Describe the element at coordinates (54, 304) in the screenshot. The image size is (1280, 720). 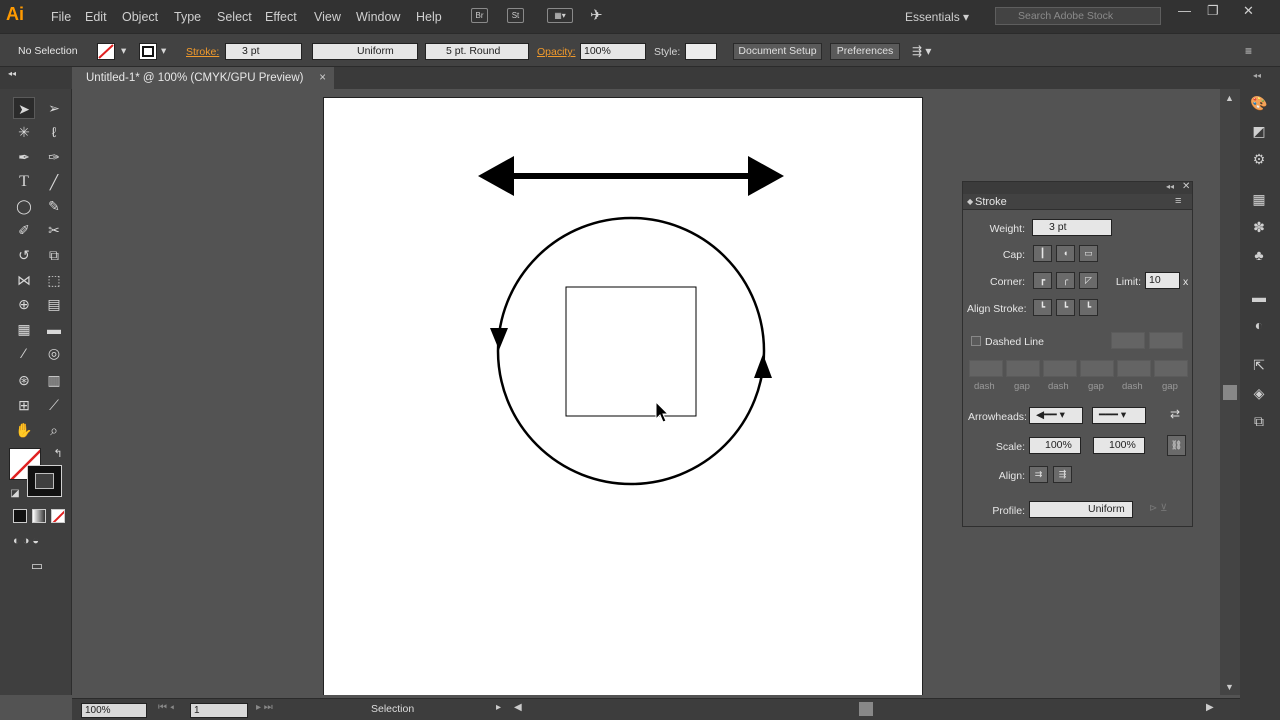
I see `perspective-grid-tool-icon: ▤` at that location.